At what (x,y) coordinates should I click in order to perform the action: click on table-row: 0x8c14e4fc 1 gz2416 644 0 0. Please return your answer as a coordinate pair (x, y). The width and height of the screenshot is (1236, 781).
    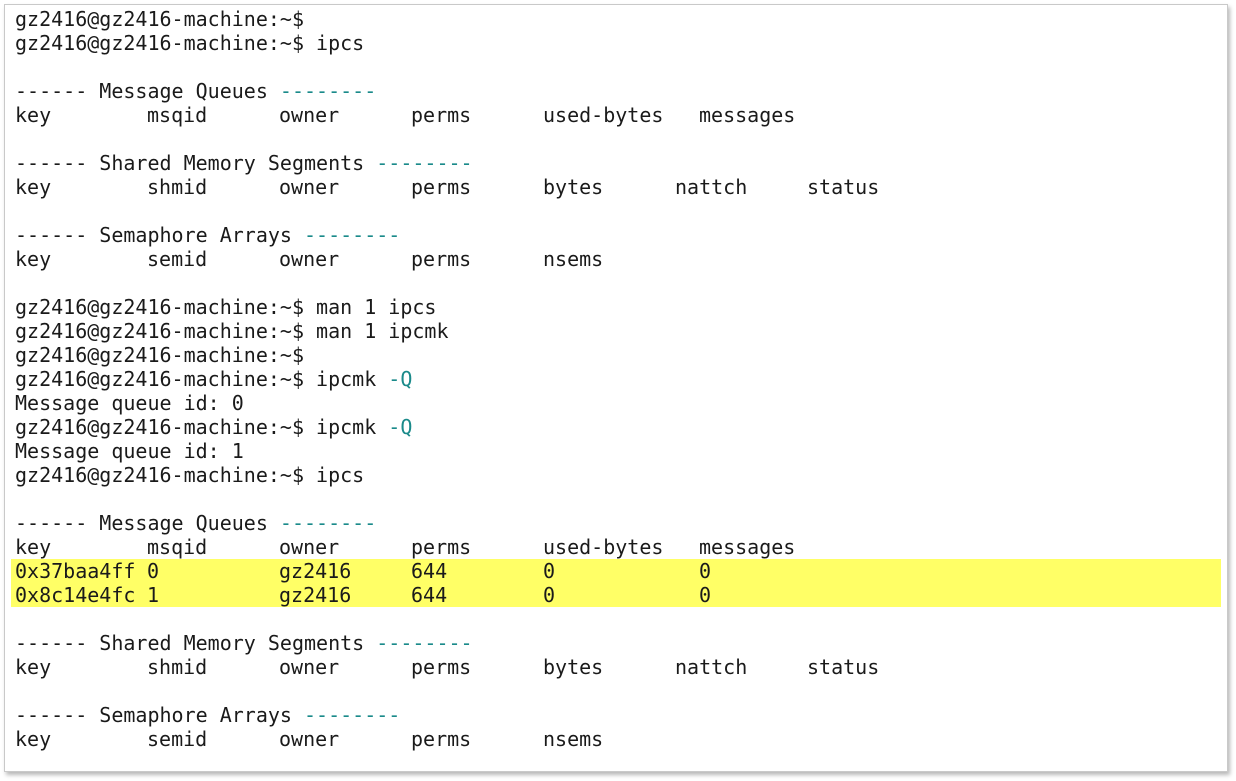
    Looking at the image, I should click on (616, 595).